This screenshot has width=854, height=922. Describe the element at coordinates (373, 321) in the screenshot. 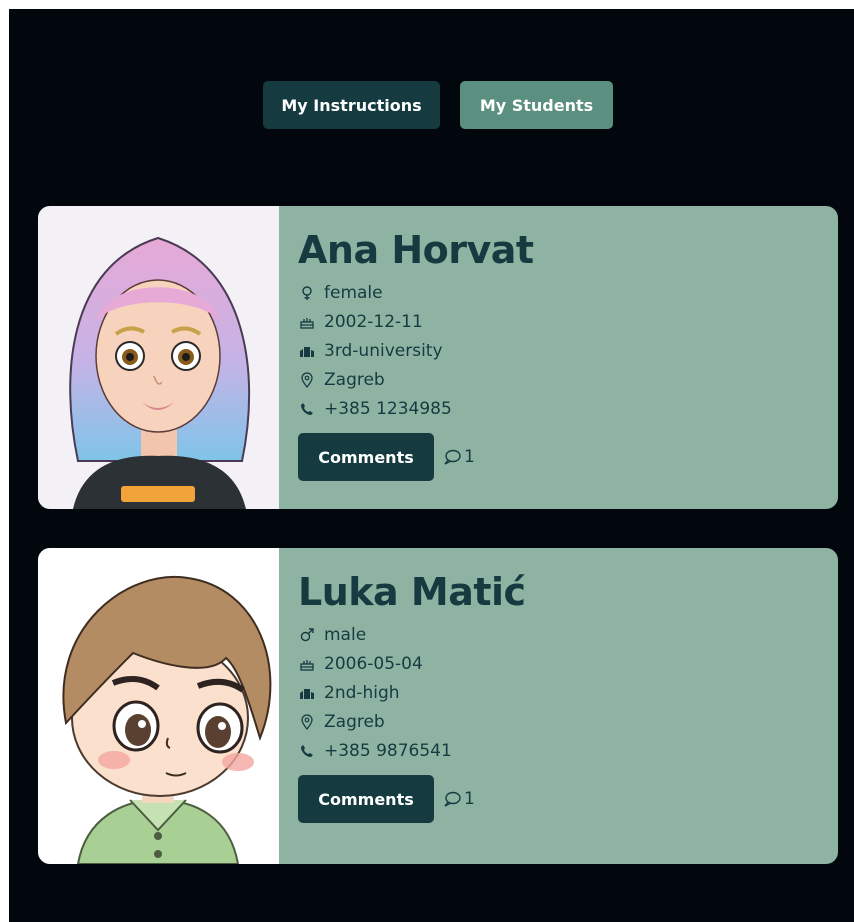

I see `birthdate-value: 2002-12-11` at that location.